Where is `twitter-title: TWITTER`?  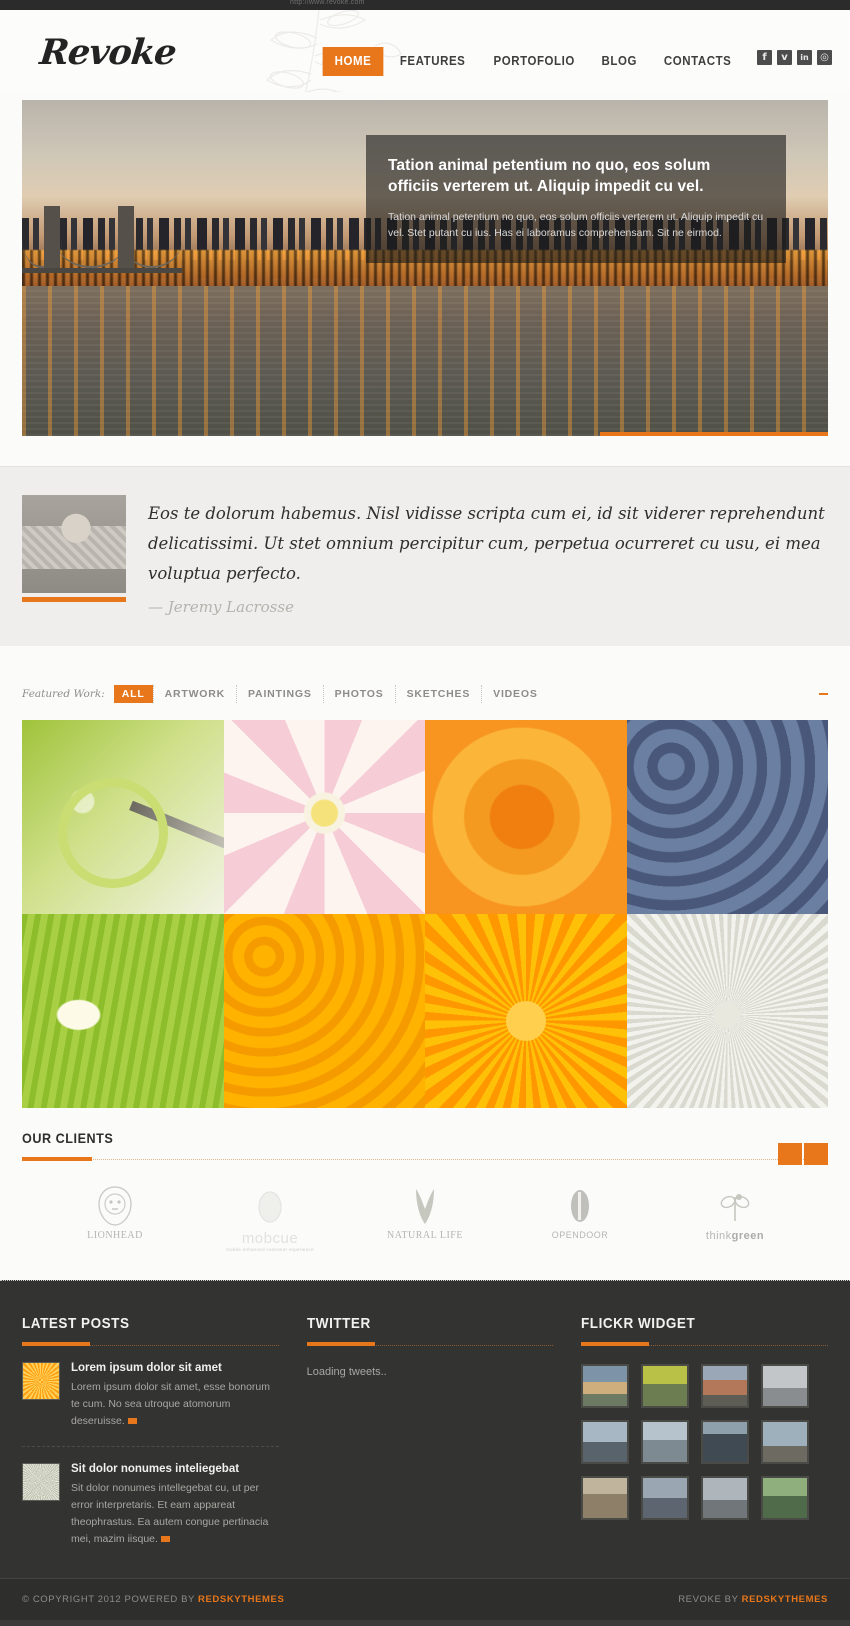 twitter-title: TWITTER is located at coordinates (338, 1323).